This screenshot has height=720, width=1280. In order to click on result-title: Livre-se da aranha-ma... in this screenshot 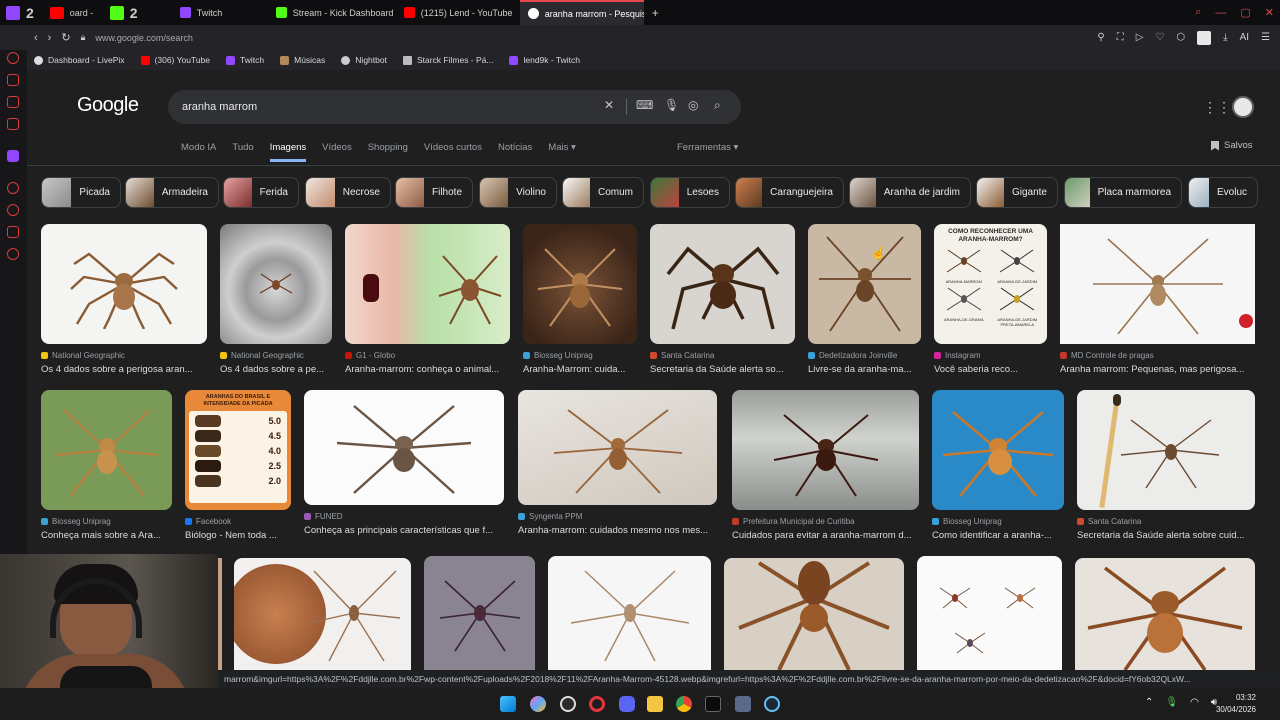, I will do `click(864, 369)`.